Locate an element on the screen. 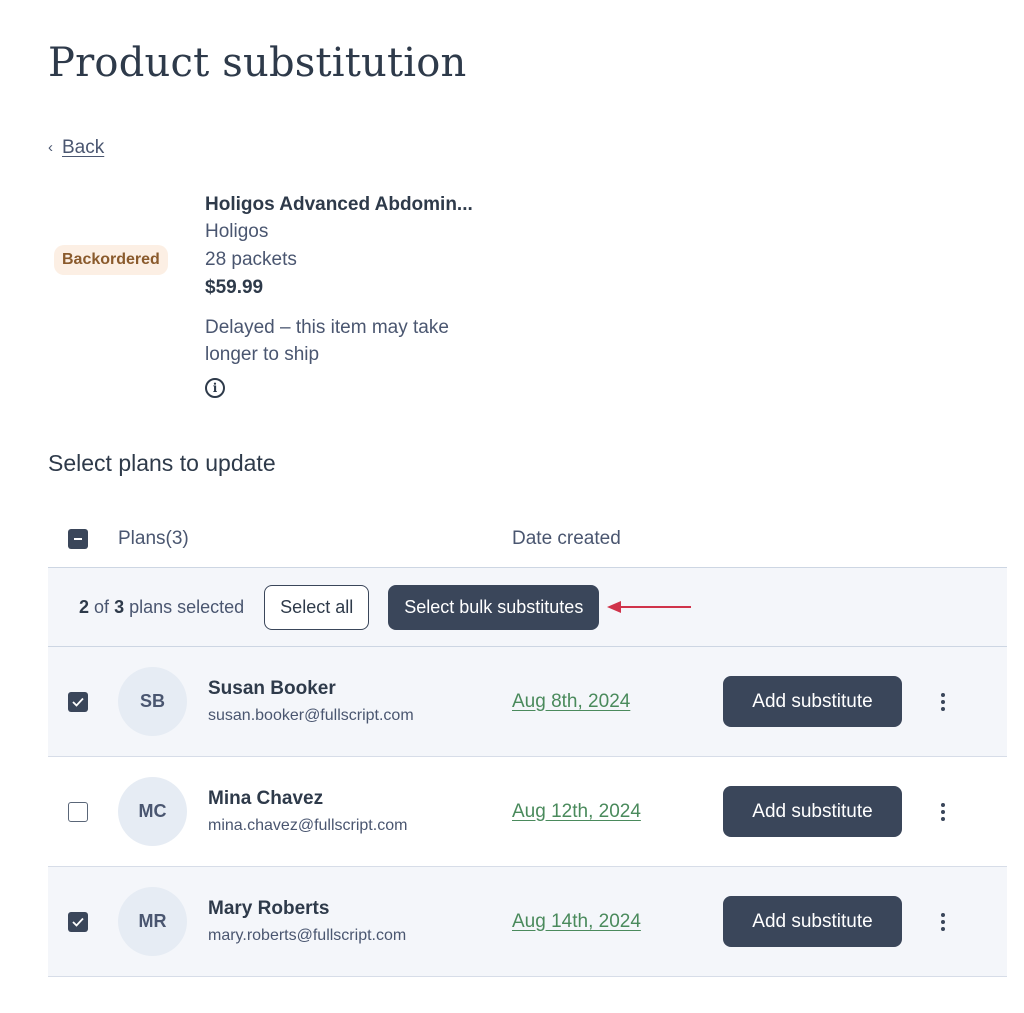 The image size is (1024, 1013). select-all-button: Select all is located at coordinates (317, 607).